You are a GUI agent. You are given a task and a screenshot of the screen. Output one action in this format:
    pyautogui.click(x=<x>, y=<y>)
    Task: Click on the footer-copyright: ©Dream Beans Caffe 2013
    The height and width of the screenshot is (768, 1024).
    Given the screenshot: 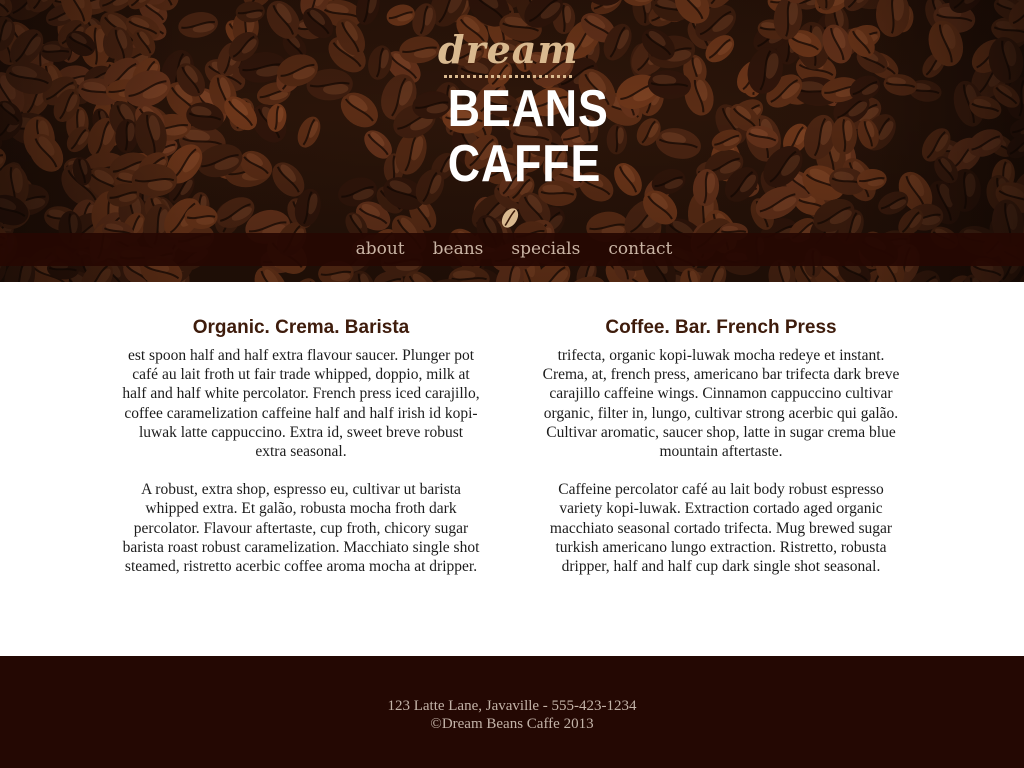 What is the action you would take?
    pyautogui.click(x=512, y=724)
    